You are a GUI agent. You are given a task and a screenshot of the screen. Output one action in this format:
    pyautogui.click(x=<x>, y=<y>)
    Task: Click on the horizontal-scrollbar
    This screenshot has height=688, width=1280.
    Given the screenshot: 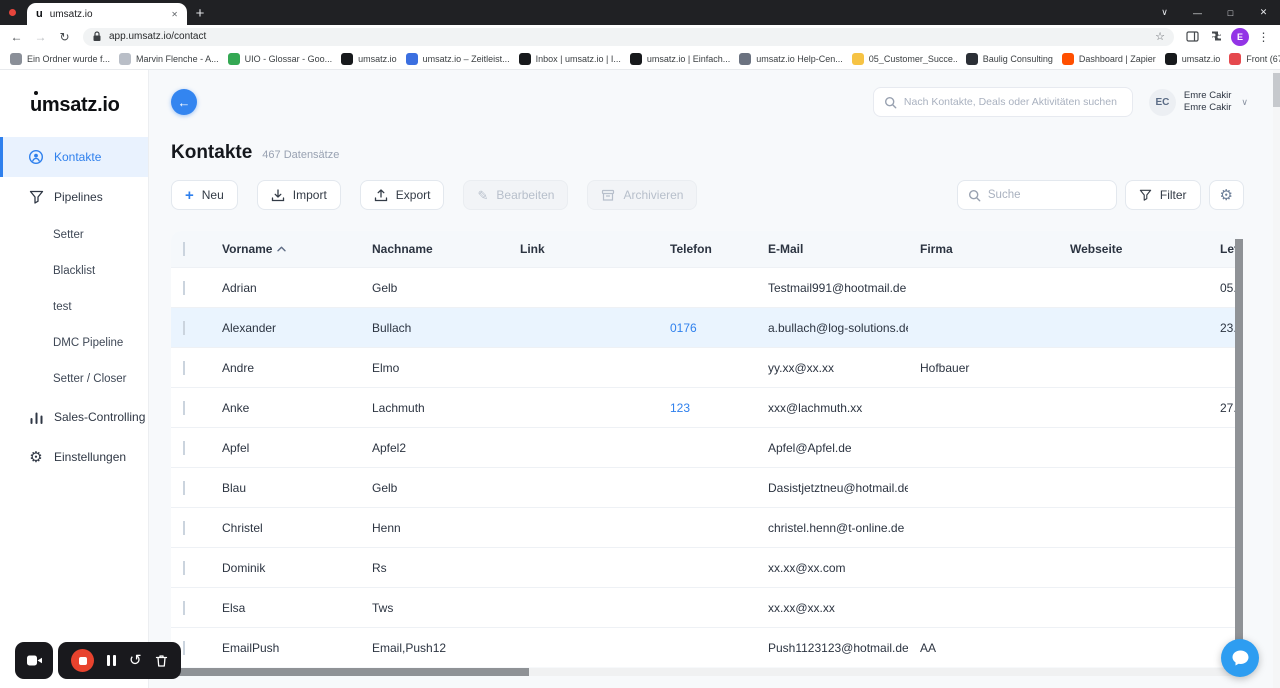 What is the action you would take?
    pyautogui.click(x=701, y=672)
    